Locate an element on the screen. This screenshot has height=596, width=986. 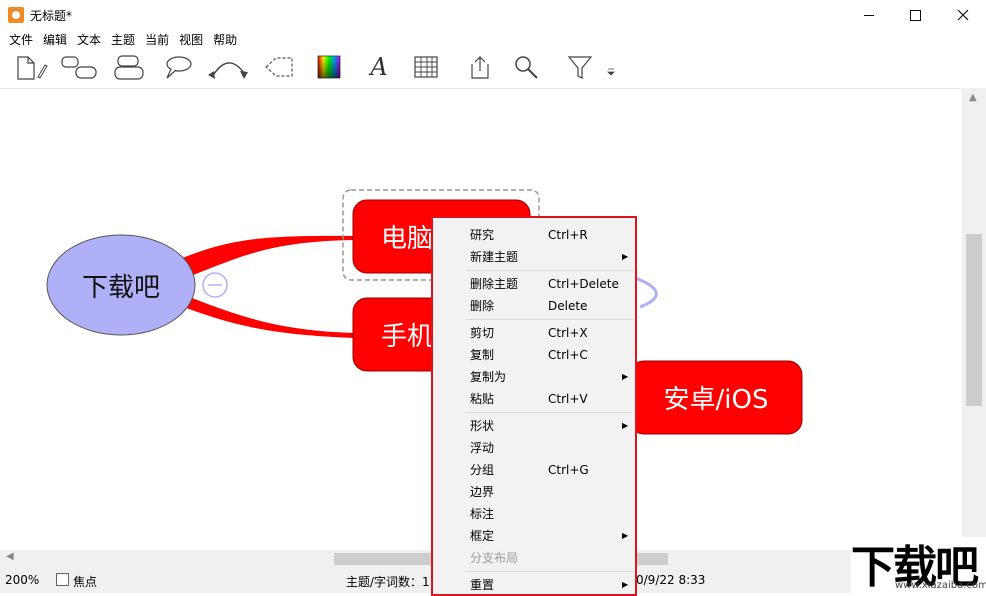
branch-to-phone is located at coordinates (266, 316).